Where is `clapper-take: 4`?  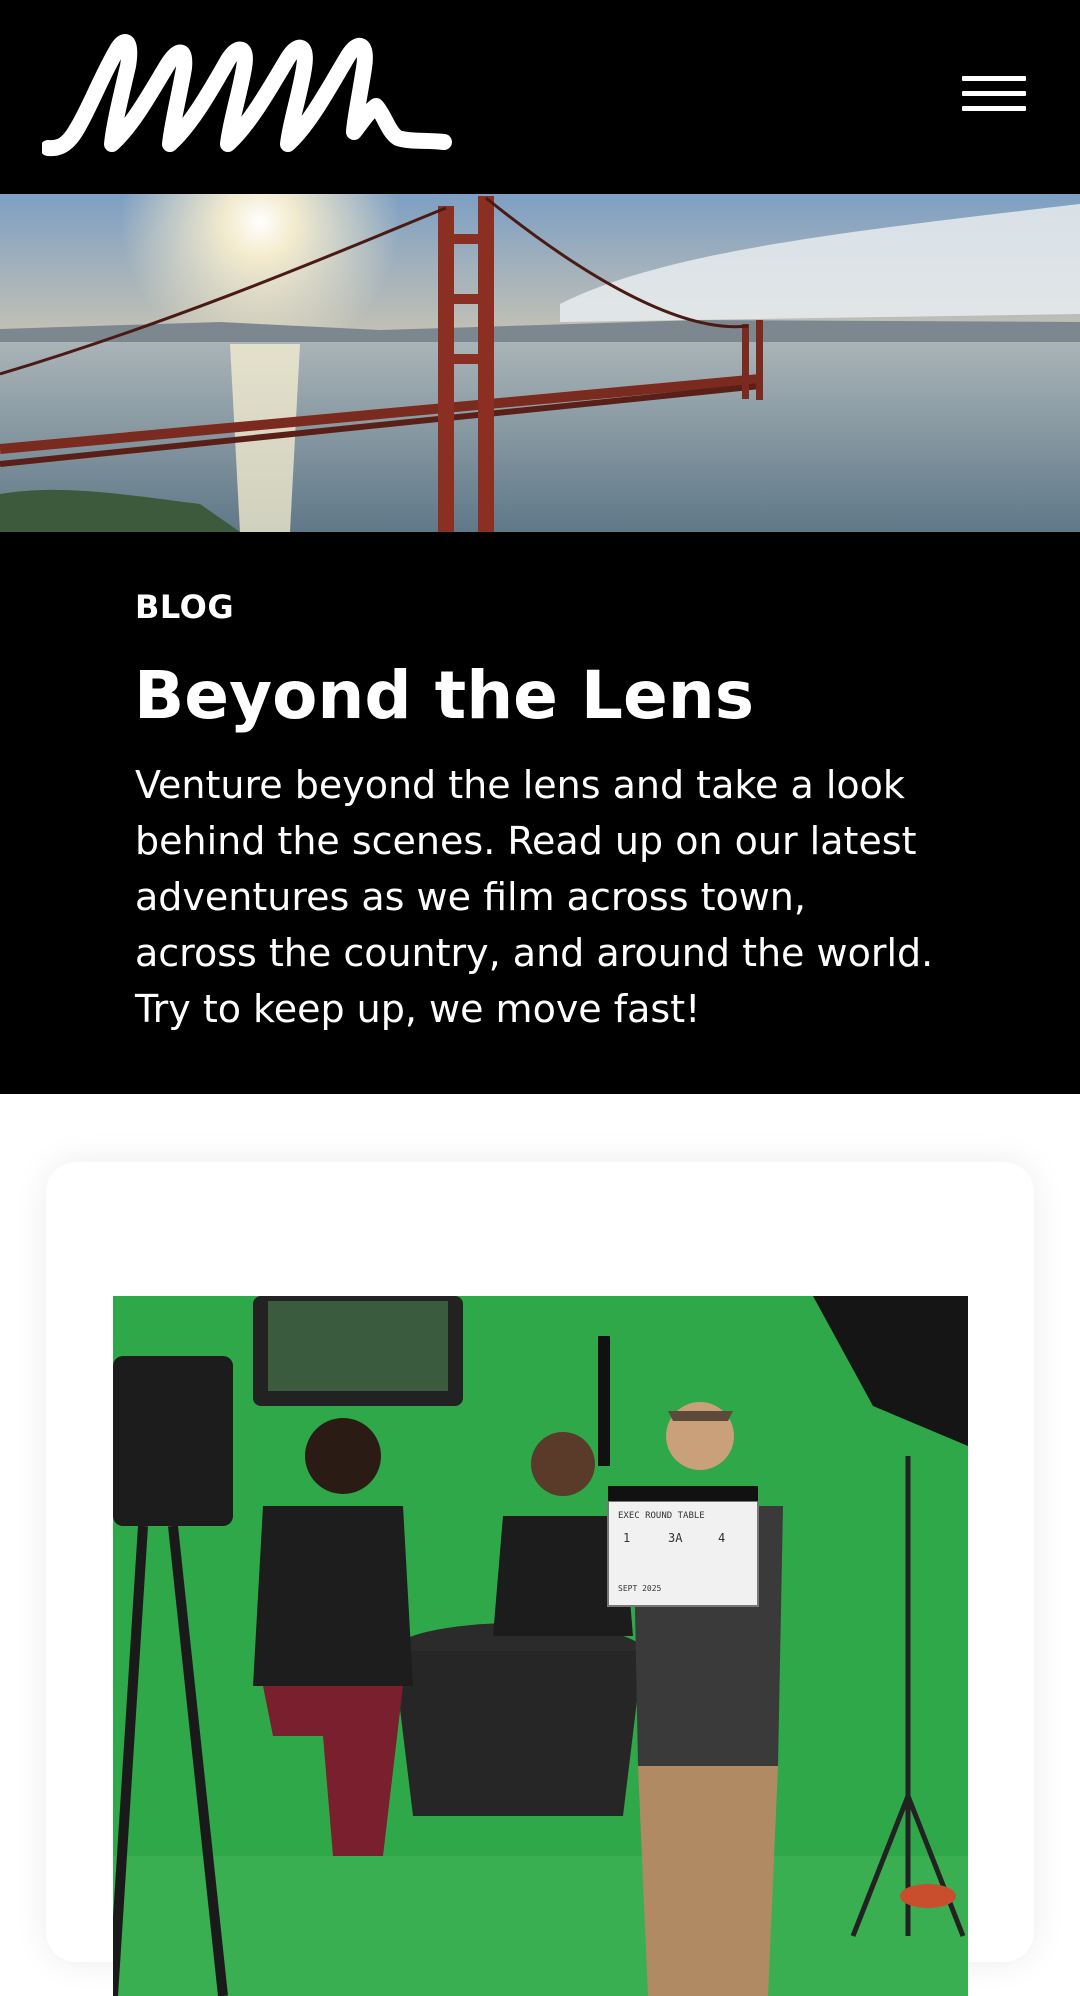
clapper-take: 4 is located at coordinates (721, 1538).